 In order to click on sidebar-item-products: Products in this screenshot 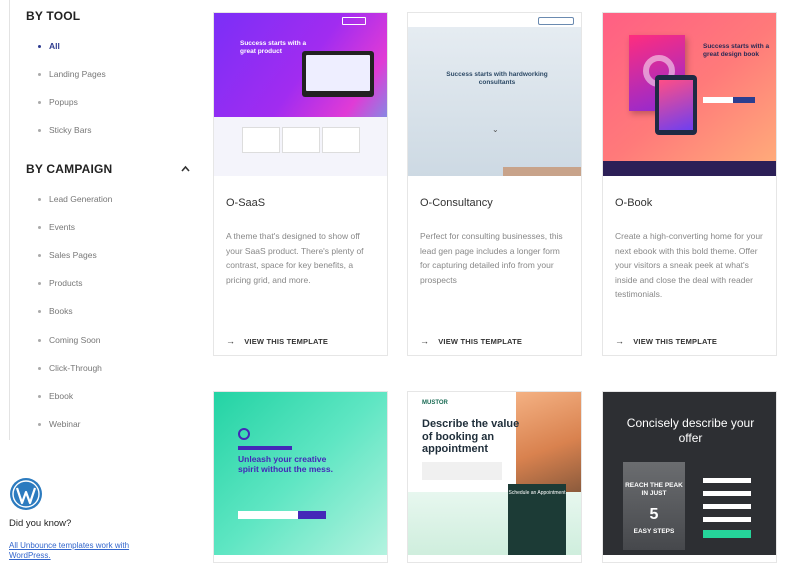, I will do `click(60, 283)`.